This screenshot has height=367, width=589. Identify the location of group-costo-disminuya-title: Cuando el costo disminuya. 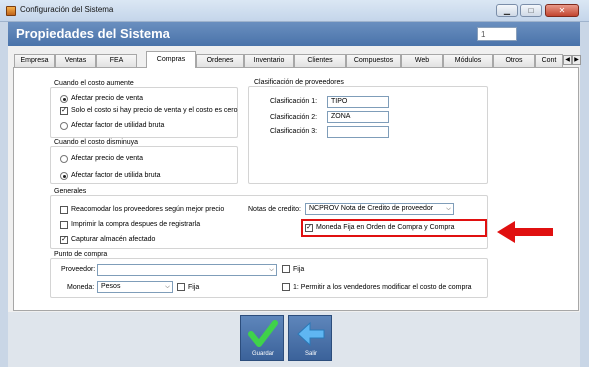
(96, 142).